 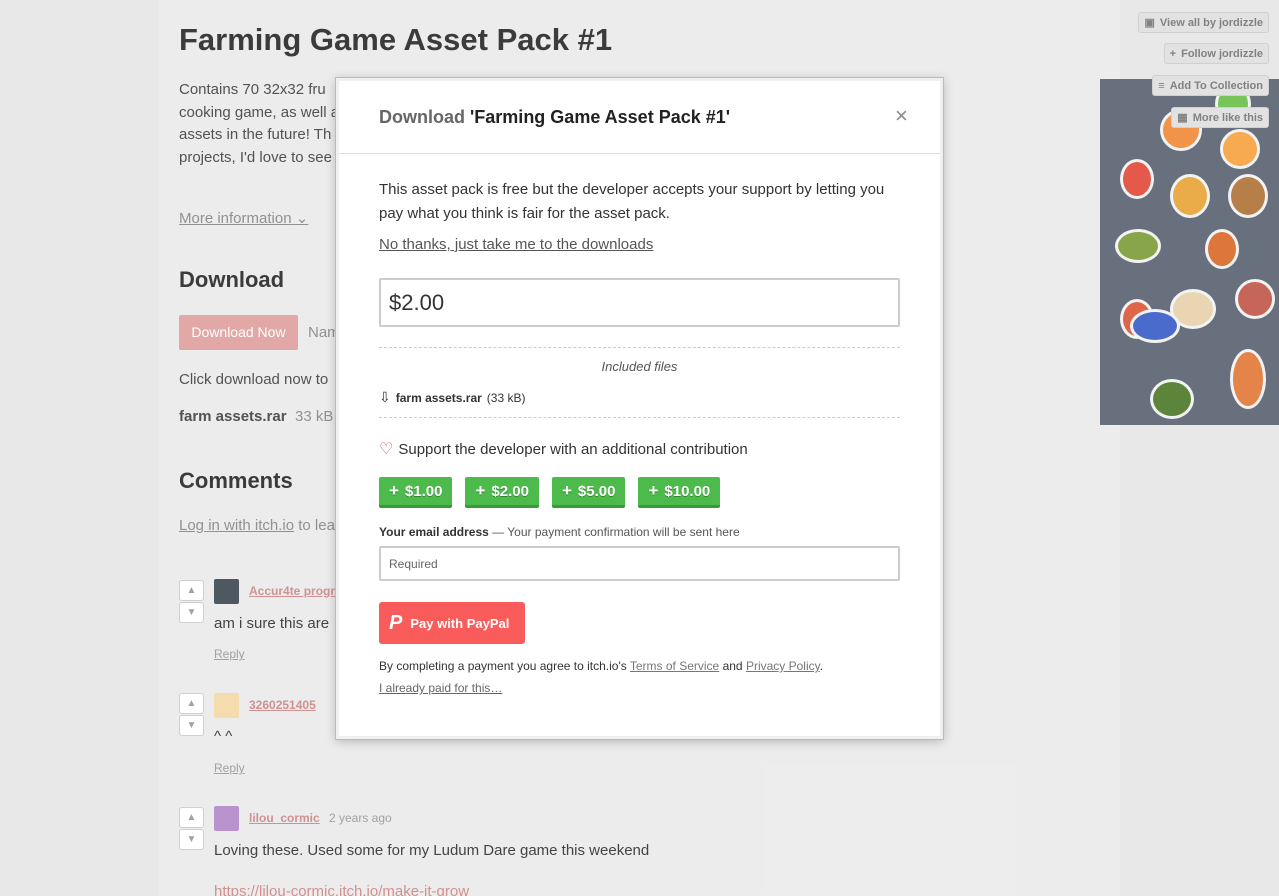 I want to click on email-label-title: Your email address, so click(x=434, y=532).